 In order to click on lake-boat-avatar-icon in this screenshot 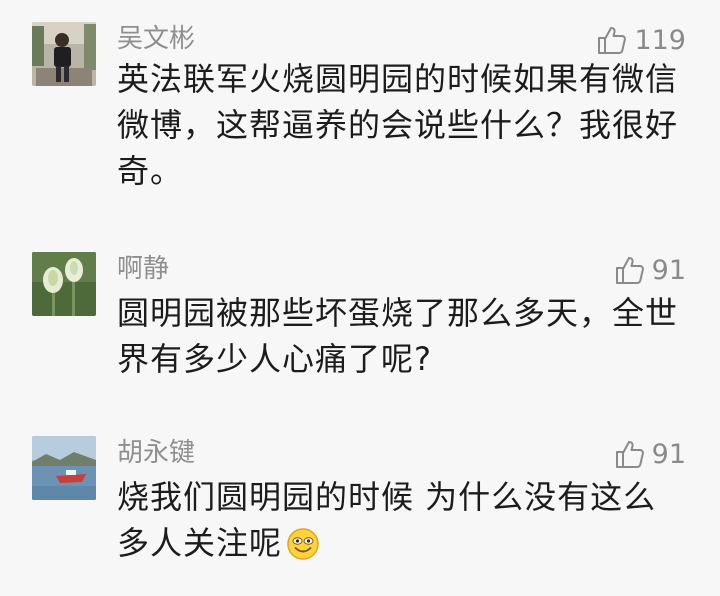, I will do `click(64, 468)`.